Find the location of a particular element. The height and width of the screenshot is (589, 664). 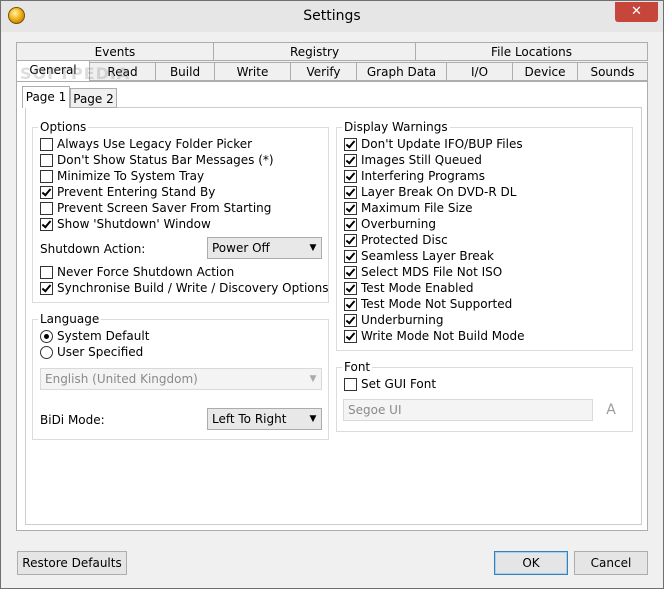

shutdown-action-label: Shutdown Action: is located at coordinates (93, 249).